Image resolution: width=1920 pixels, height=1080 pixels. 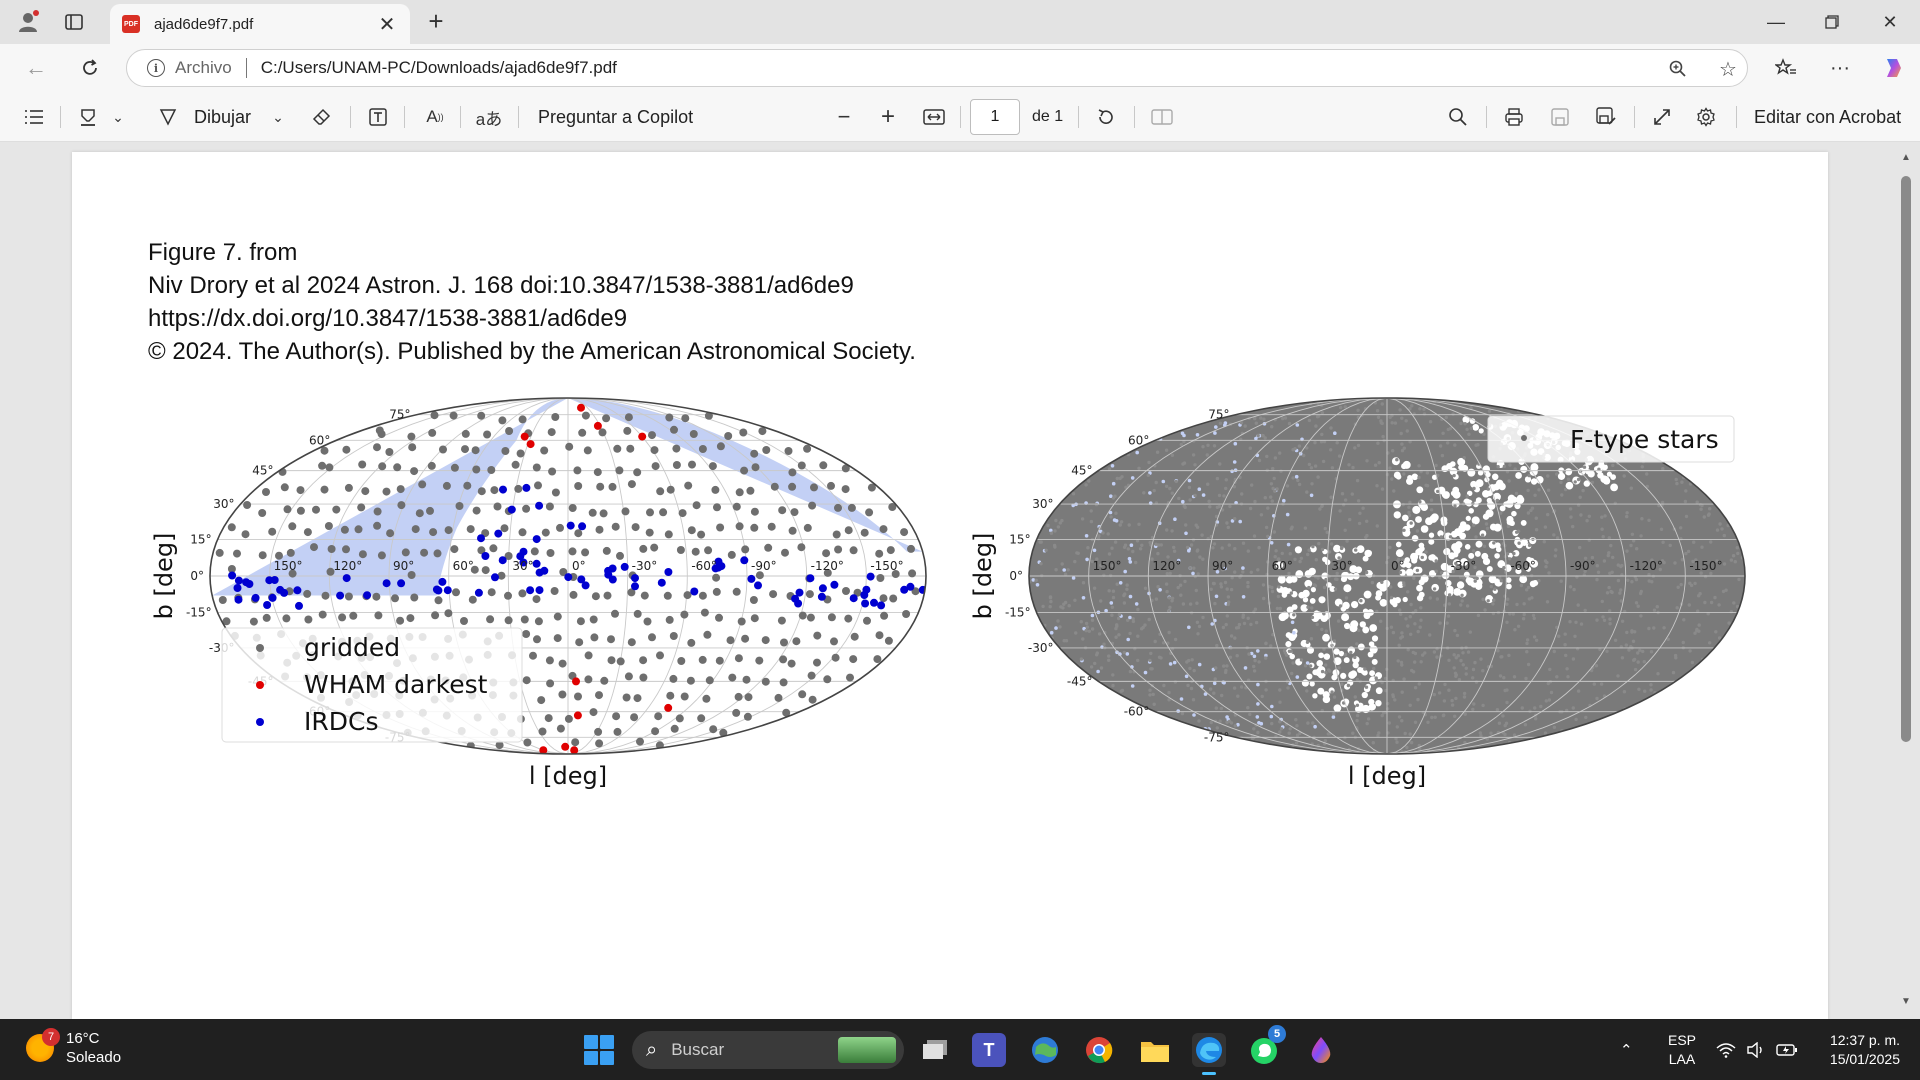 What do you see at coordinates (599, 1050) in the screenshot?
I see `windows-start-icon` at bounding box center [599, 1050].